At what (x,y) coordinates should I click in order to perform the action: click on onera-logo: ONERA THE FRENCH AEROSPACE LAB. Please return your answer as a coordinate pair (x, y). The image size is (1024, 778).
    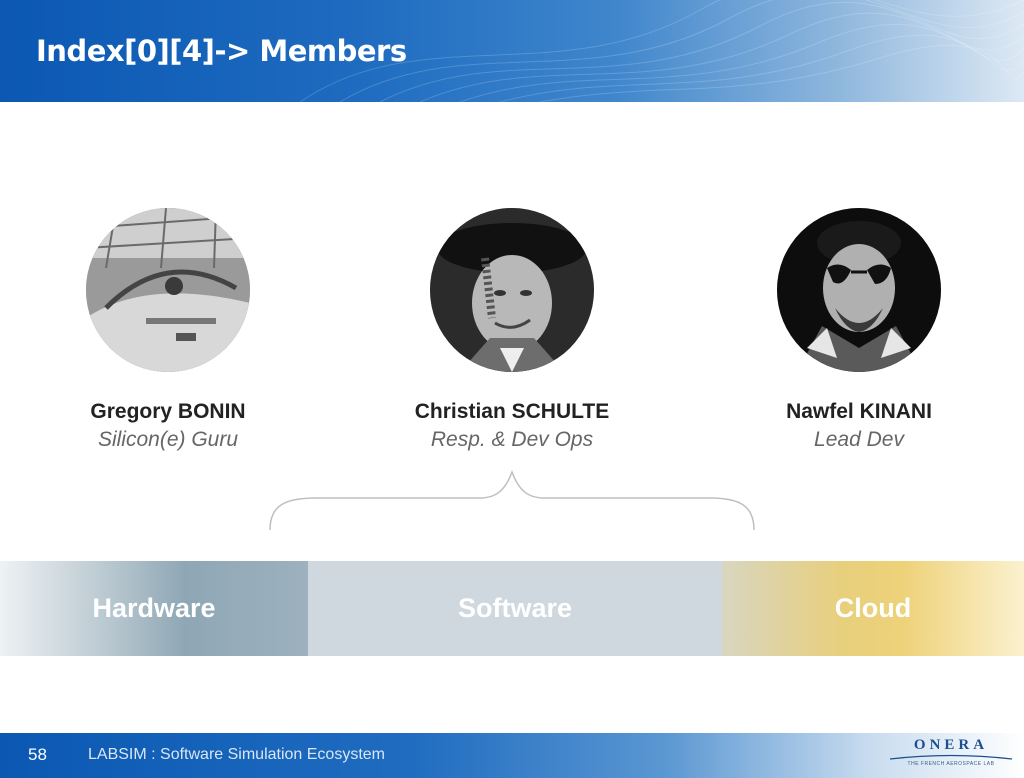
    Looking at the image, I should click on (951, 755).